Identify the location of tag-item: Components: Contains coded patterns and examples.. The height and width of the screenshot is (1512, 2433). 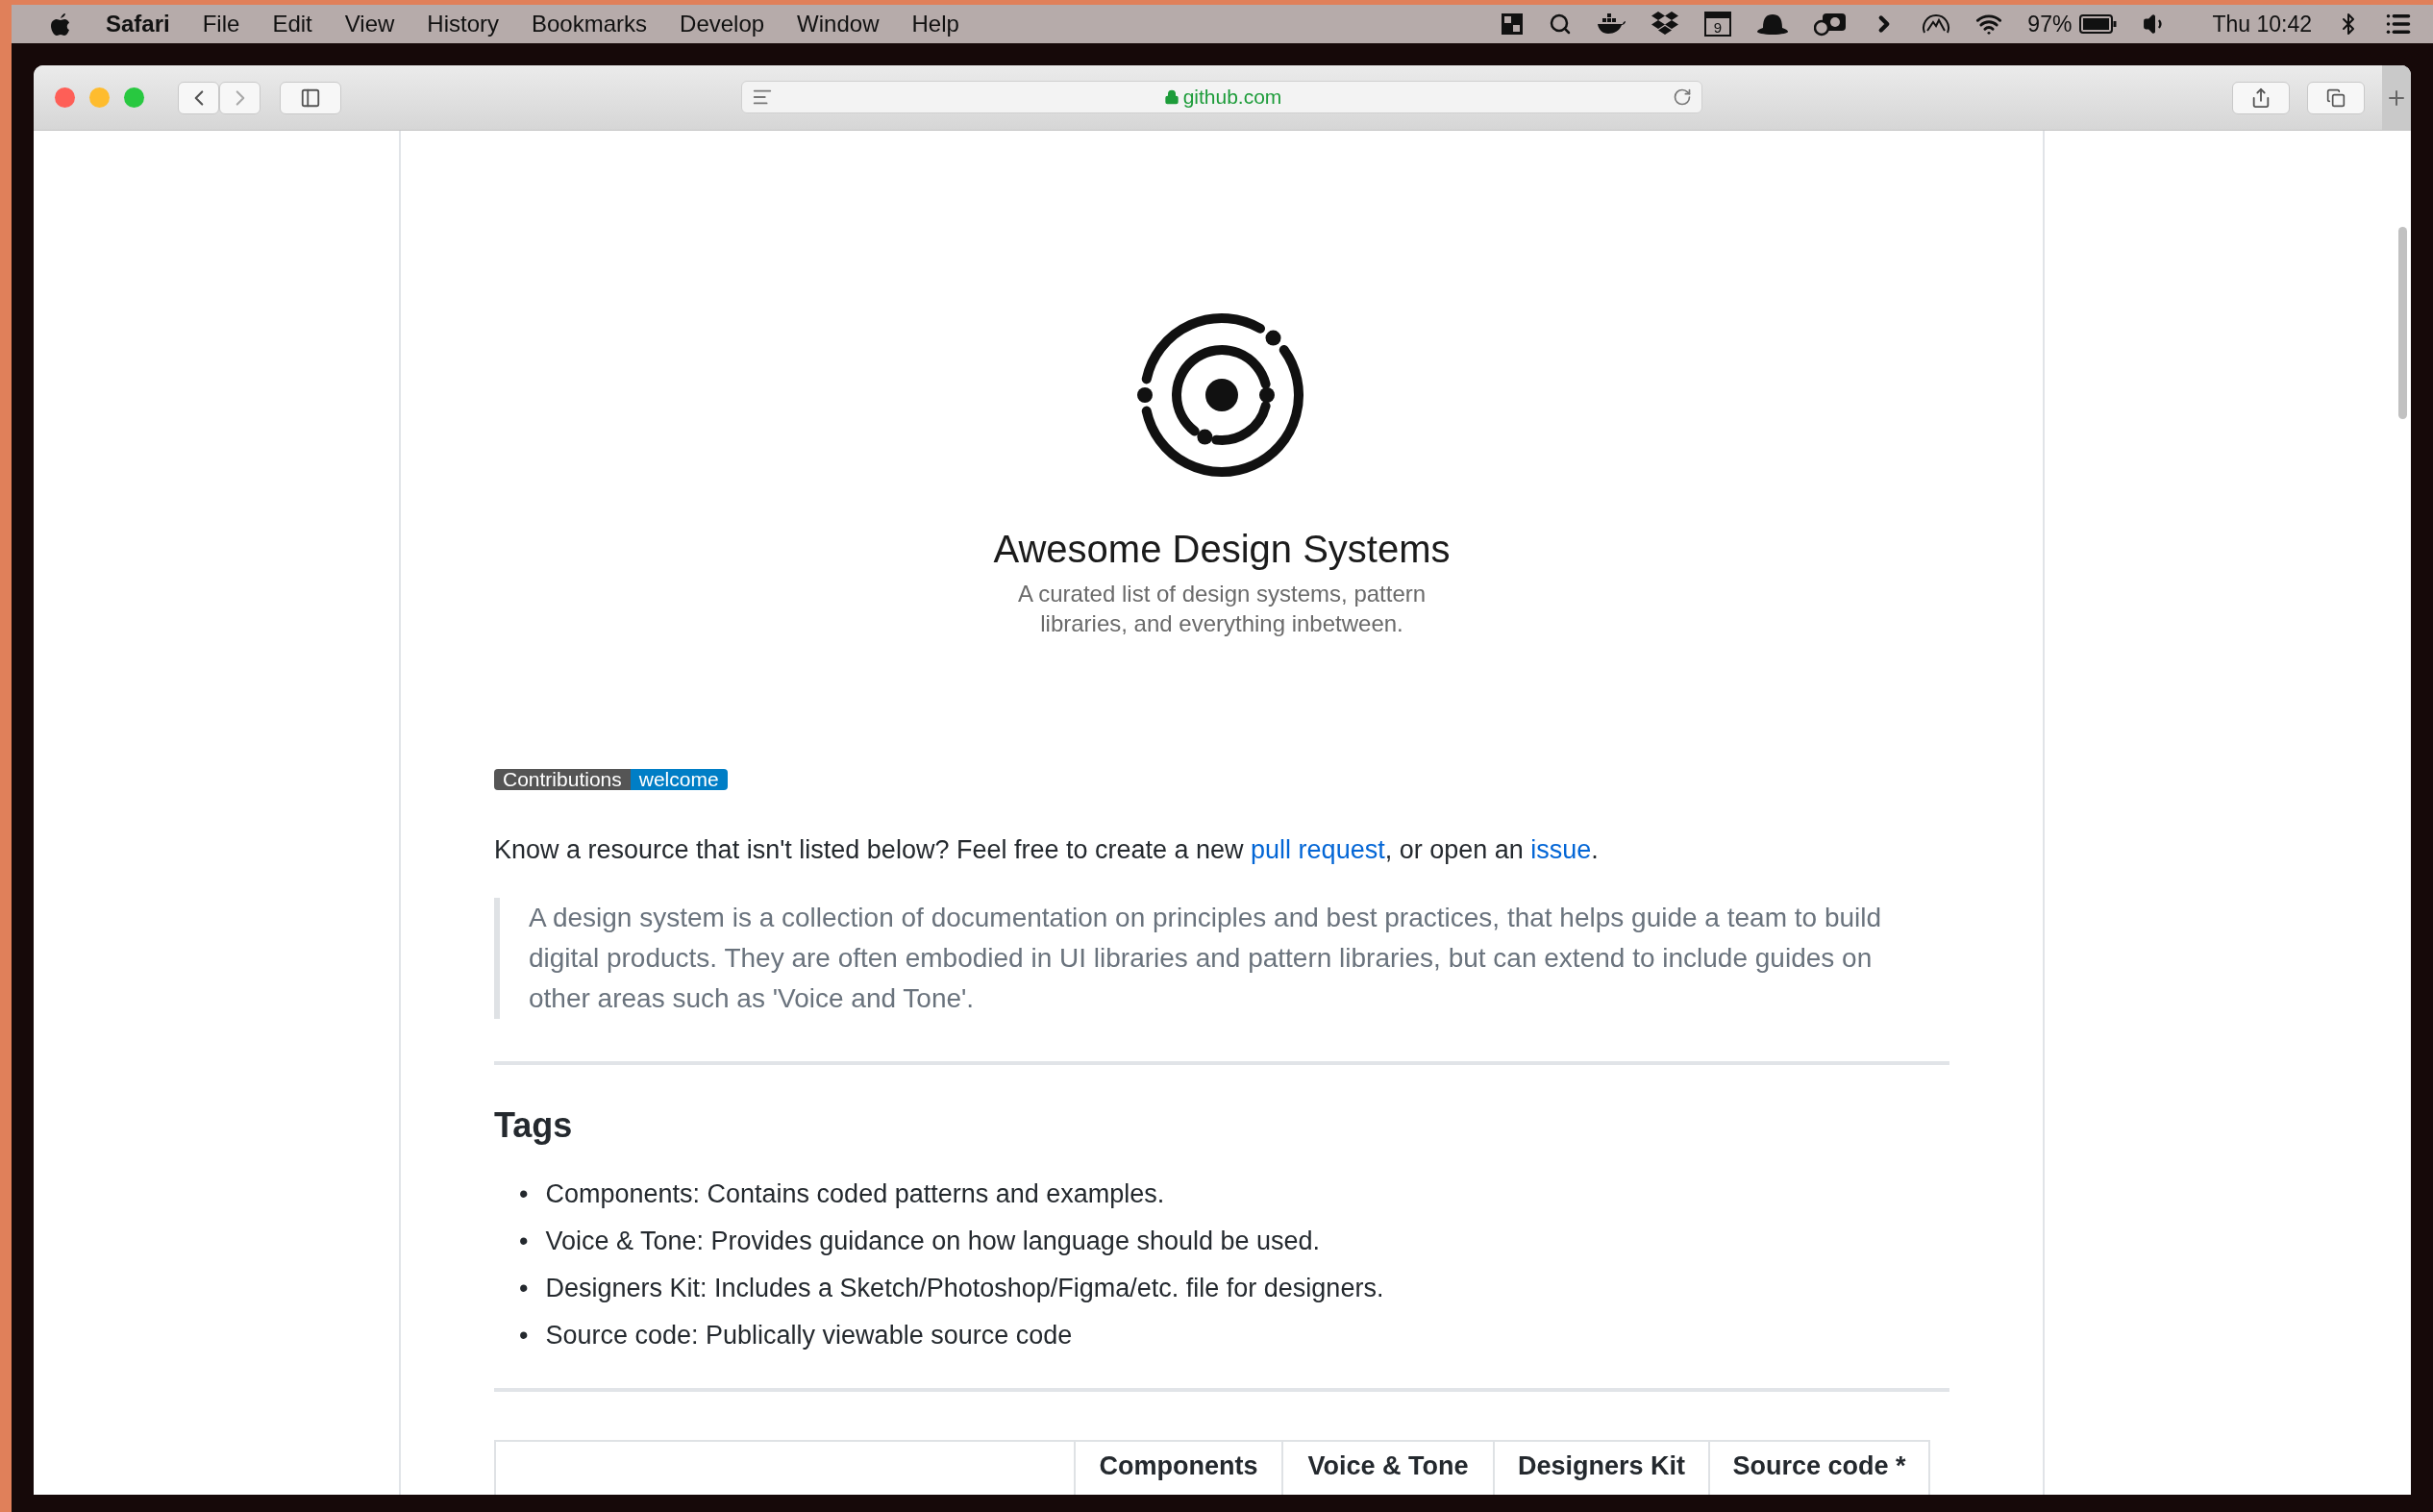
(855, 1194).